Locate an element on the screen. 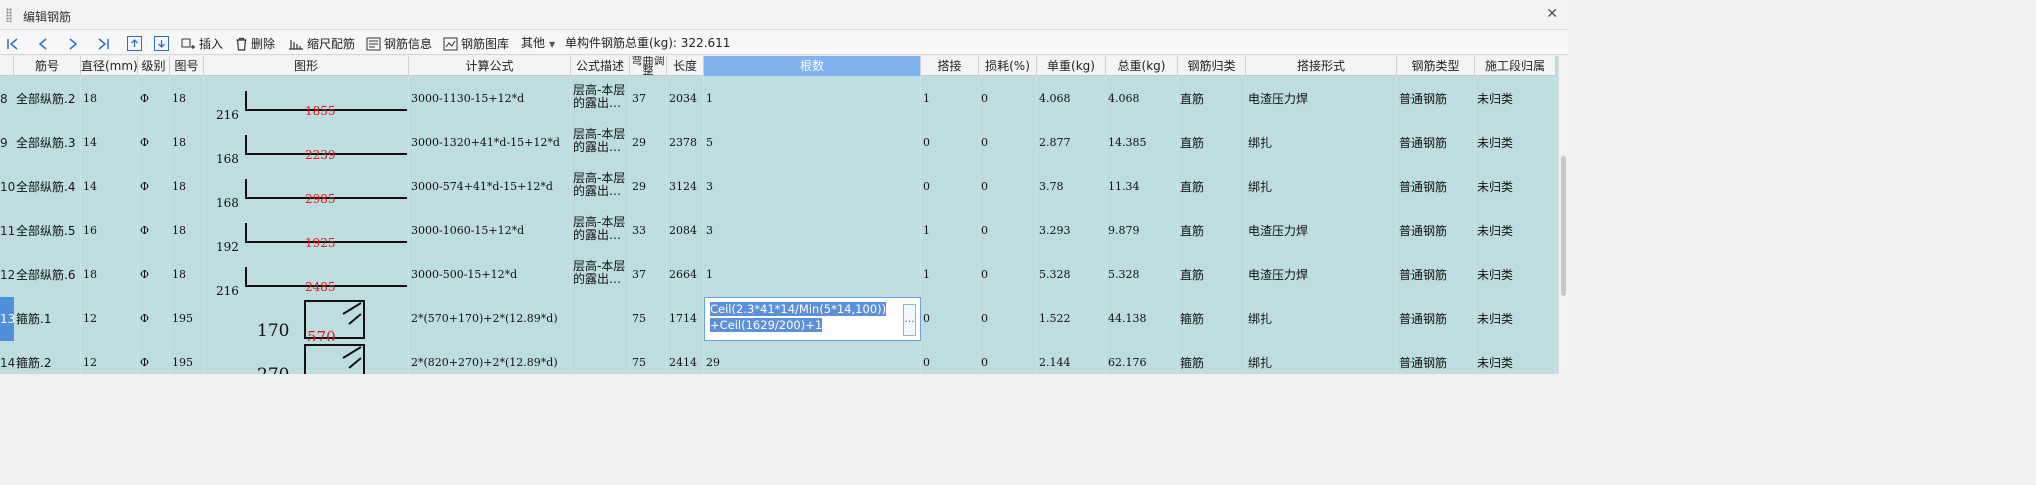  insert-button: 插入 is located at coordinates (202, 43).